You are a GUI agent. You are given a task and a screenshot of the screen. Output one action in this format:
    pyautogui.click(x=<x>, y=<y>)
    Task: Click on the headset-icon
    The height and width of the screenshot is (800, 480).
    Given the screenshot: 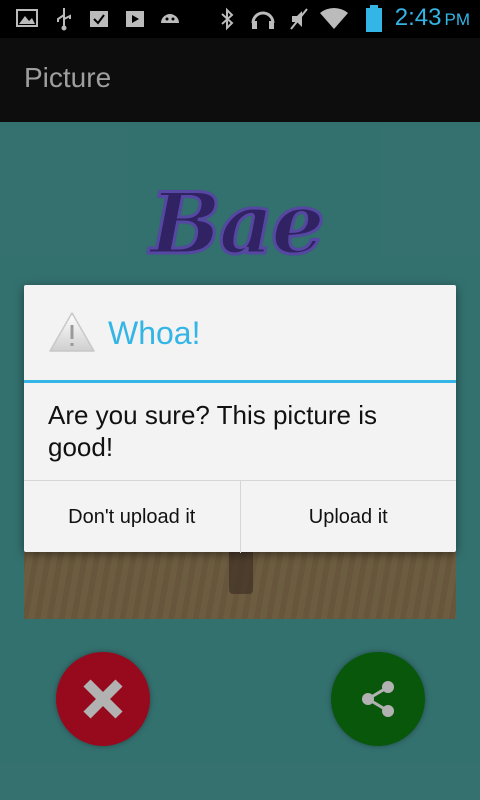 What is the action you would take?
    pyautogui.click(x=263, y=20)
    